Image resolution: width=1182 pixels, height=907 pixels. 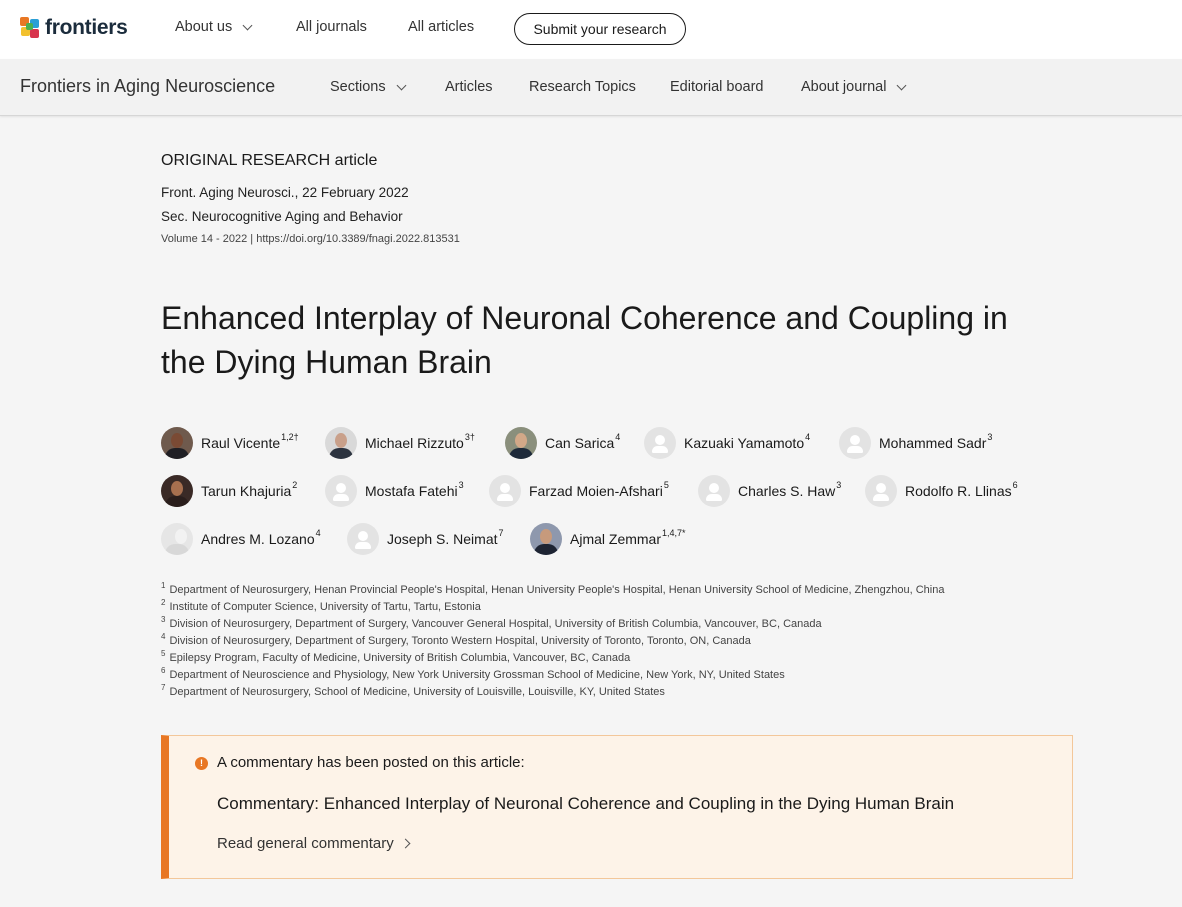 I want to click on author-mohammed-sadr: Mohammed Sadr3, so click(x=915, y=443).